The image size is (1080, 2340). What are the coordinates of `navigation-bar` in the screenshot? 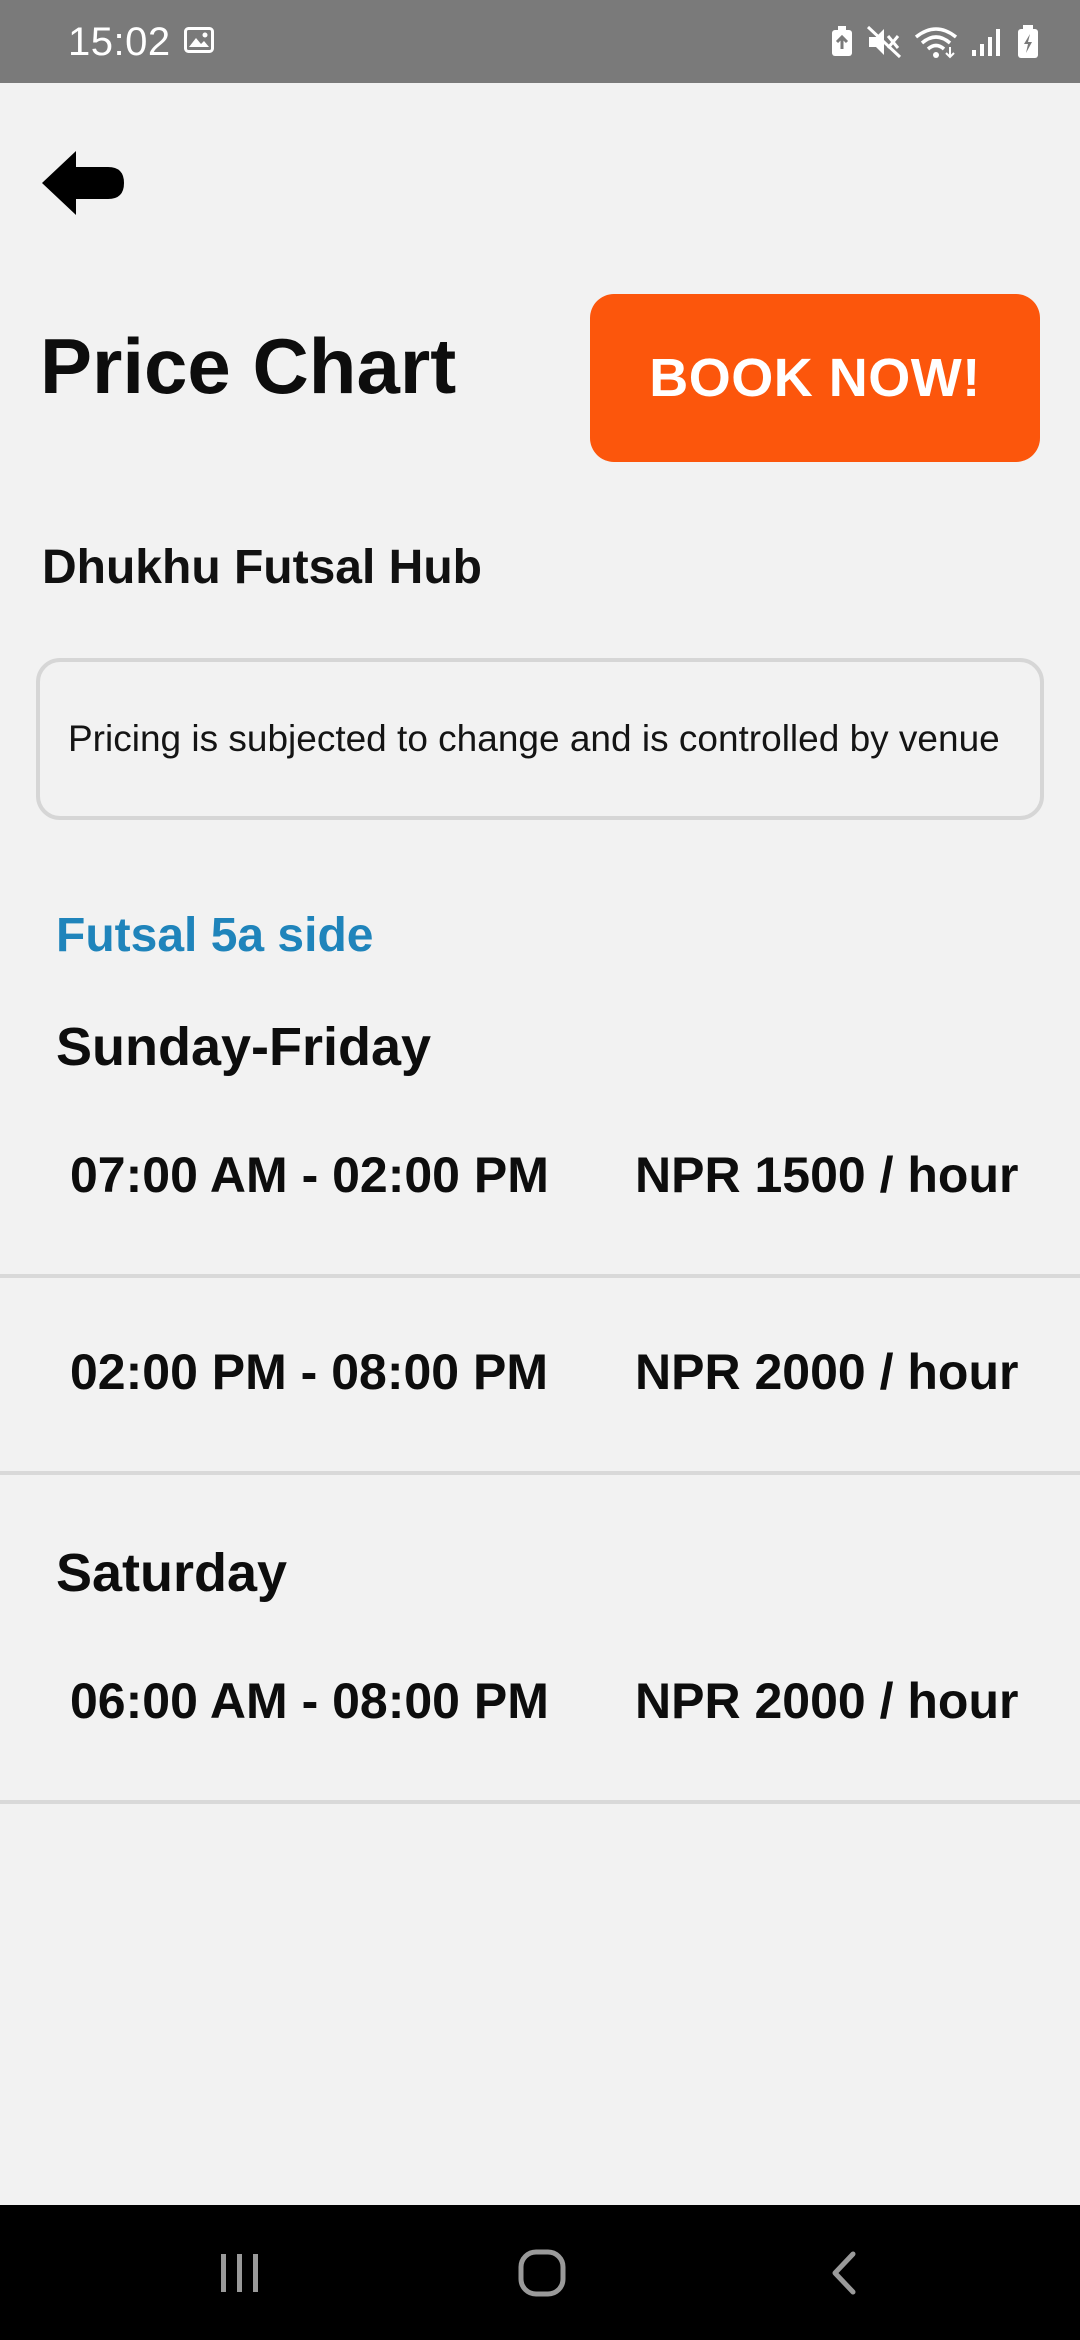 It's located at (540, 2272).